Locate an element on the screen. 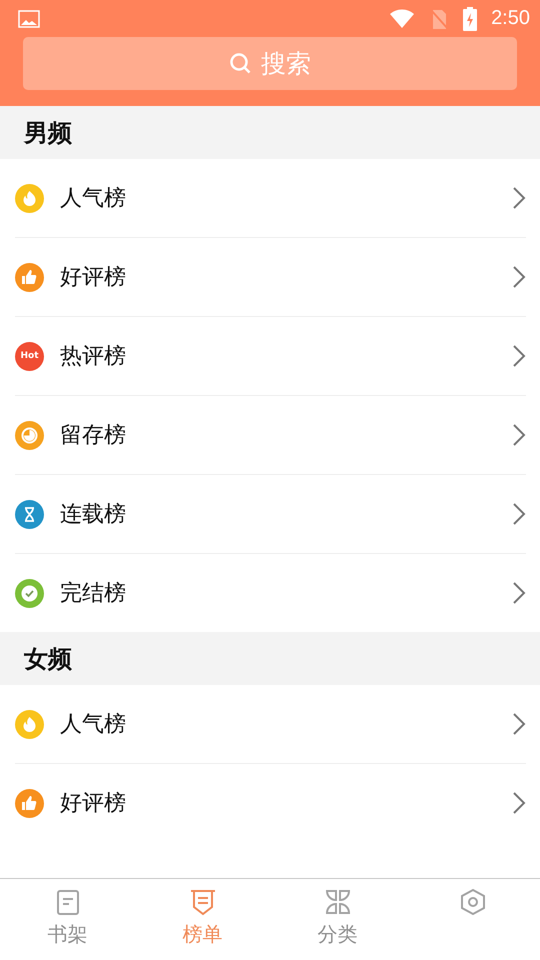 This screenshot has height=960, width=540. image-icon is located at coordinates (29, 19).